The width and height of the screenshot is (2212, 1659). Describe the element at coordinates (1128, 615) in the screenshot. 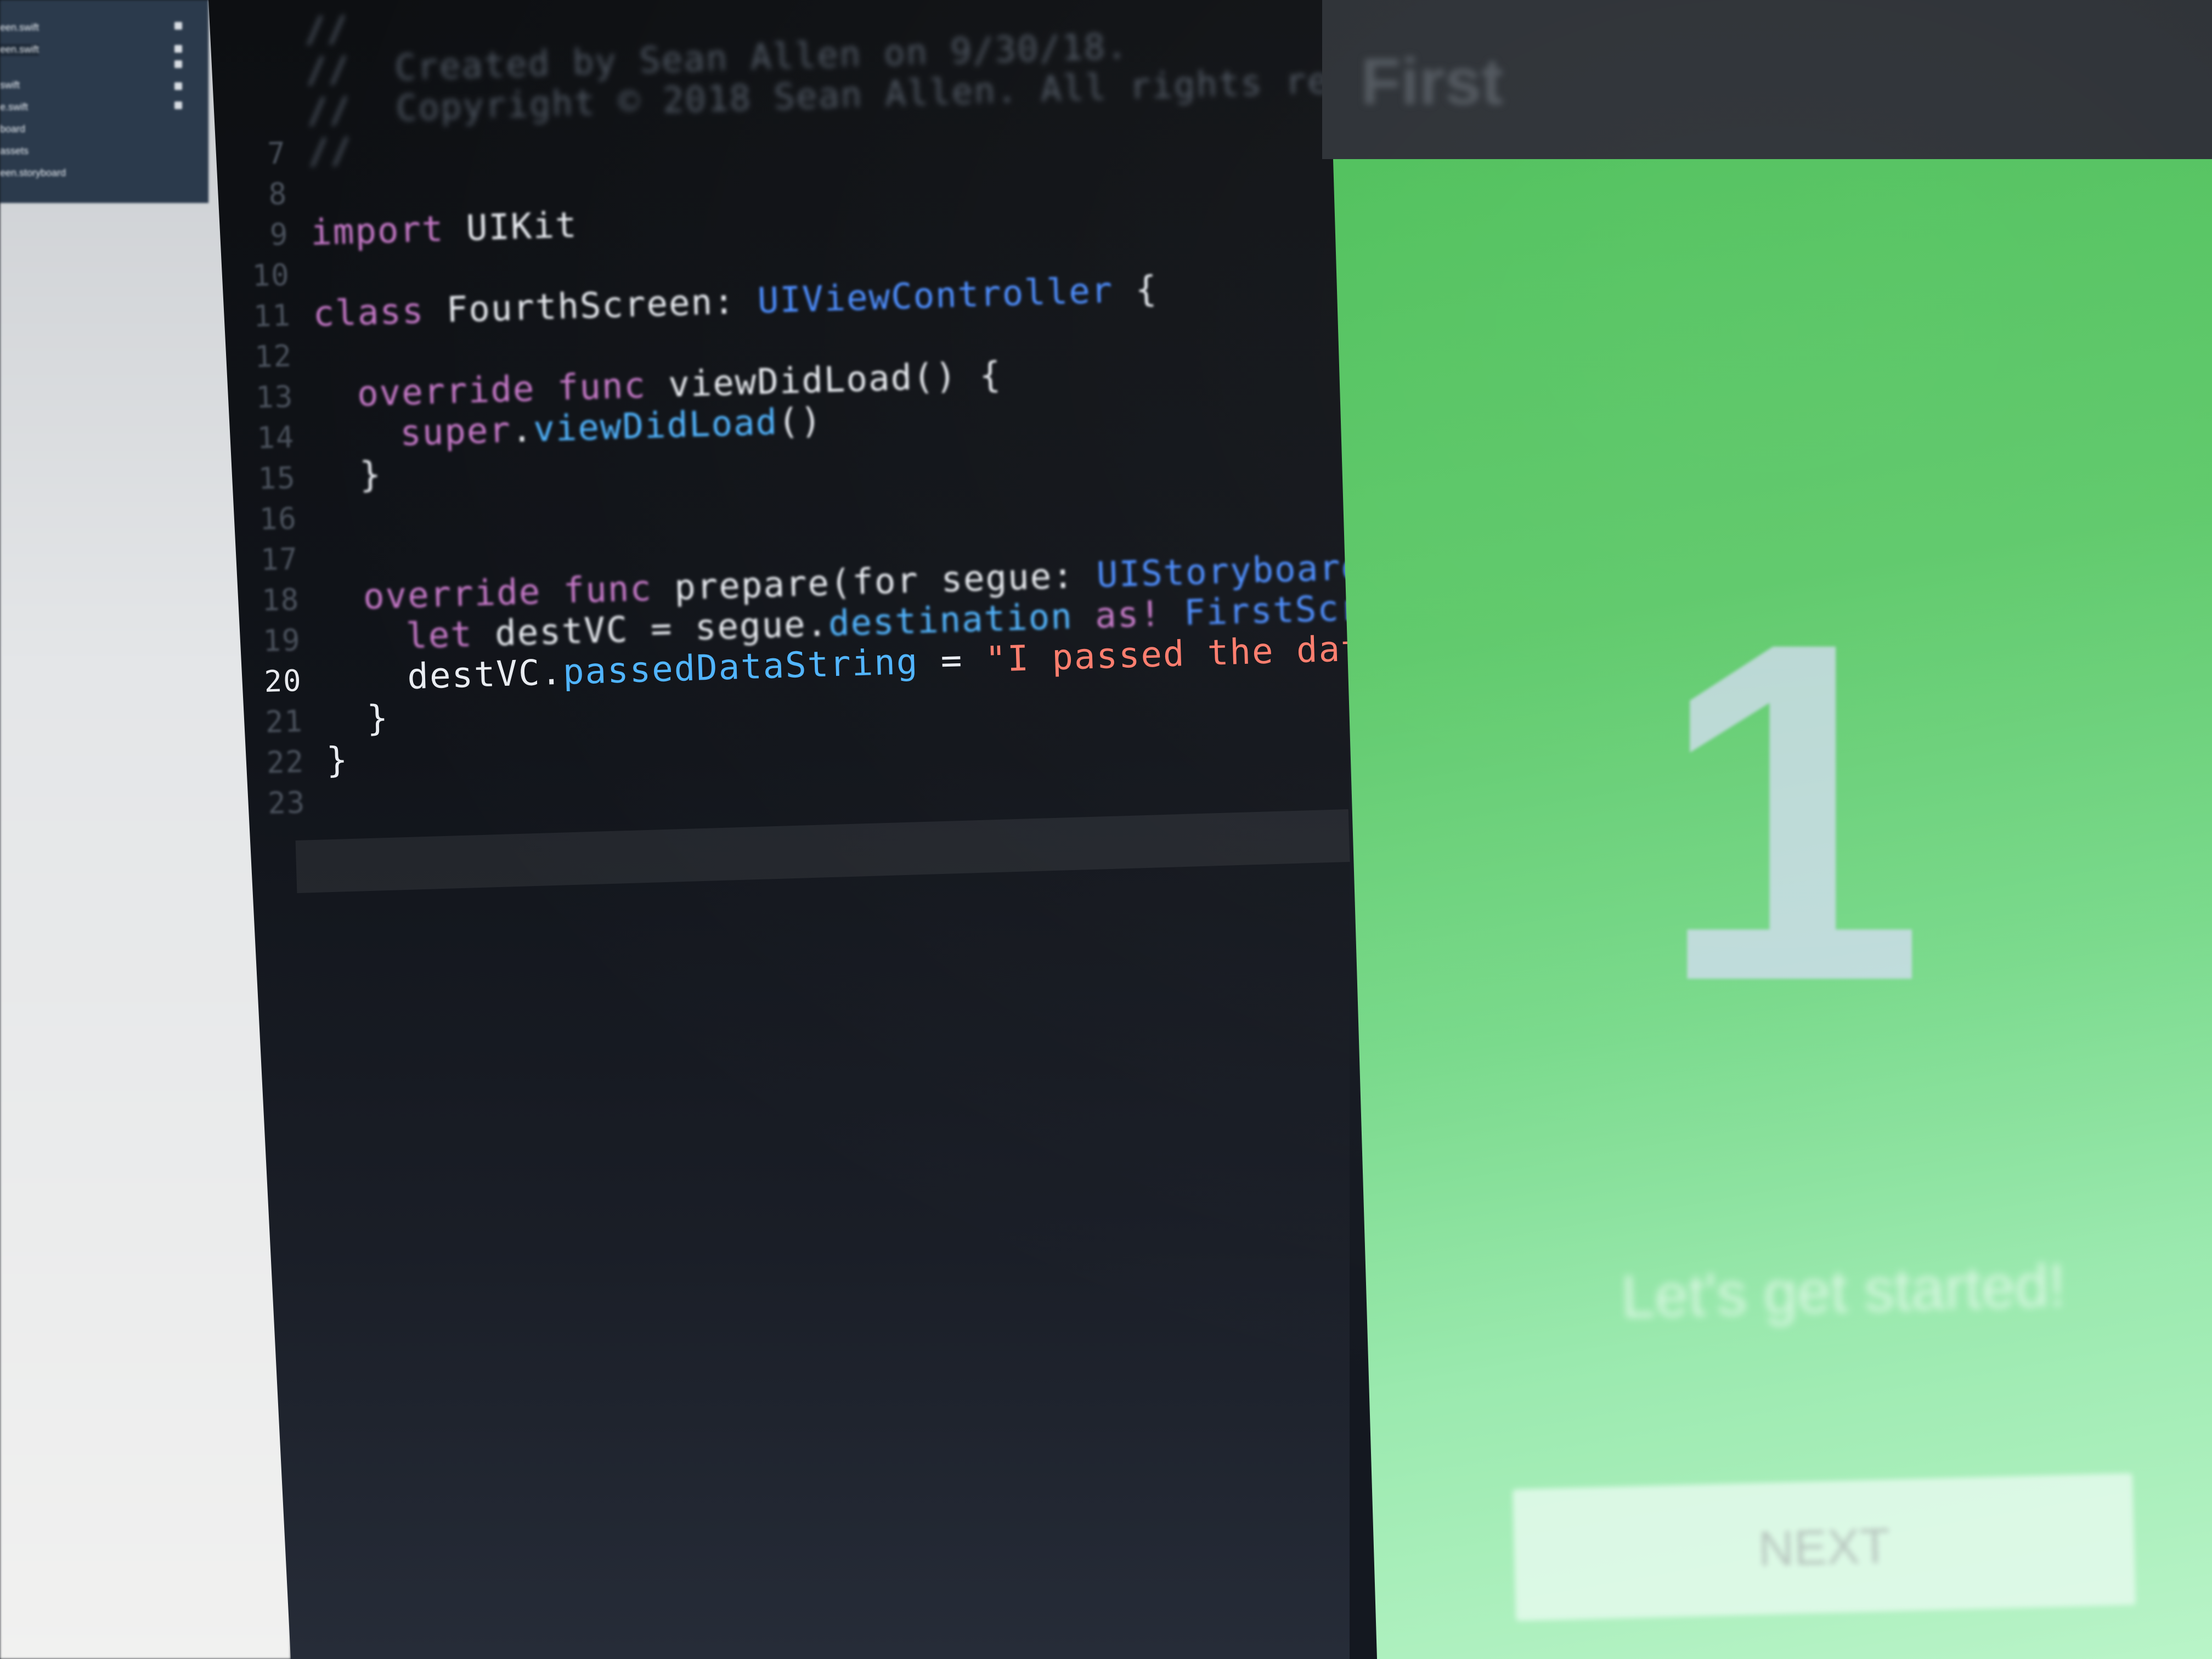

I see `code-token: as!` at that location.